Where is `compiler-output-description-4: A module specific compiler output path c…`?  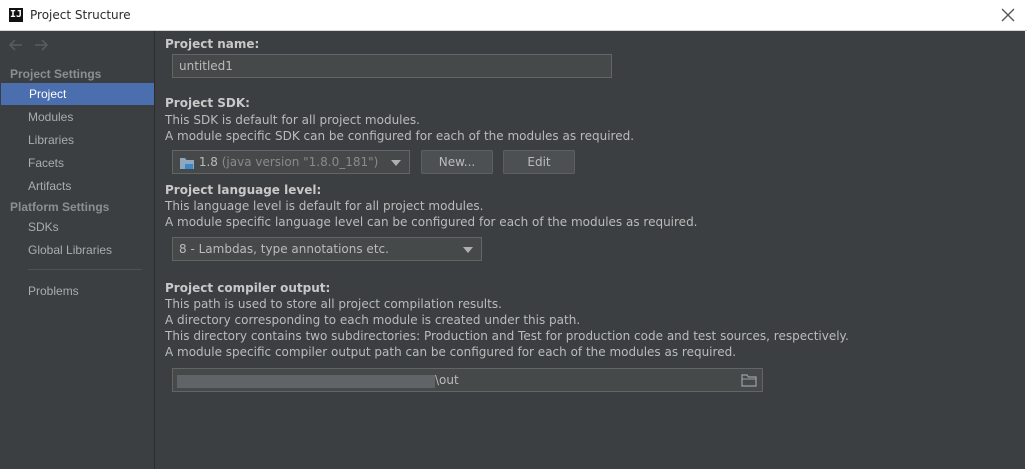
compiler-output-description-4: A module specific compiler output path c… is located at coordinates (451, 352).